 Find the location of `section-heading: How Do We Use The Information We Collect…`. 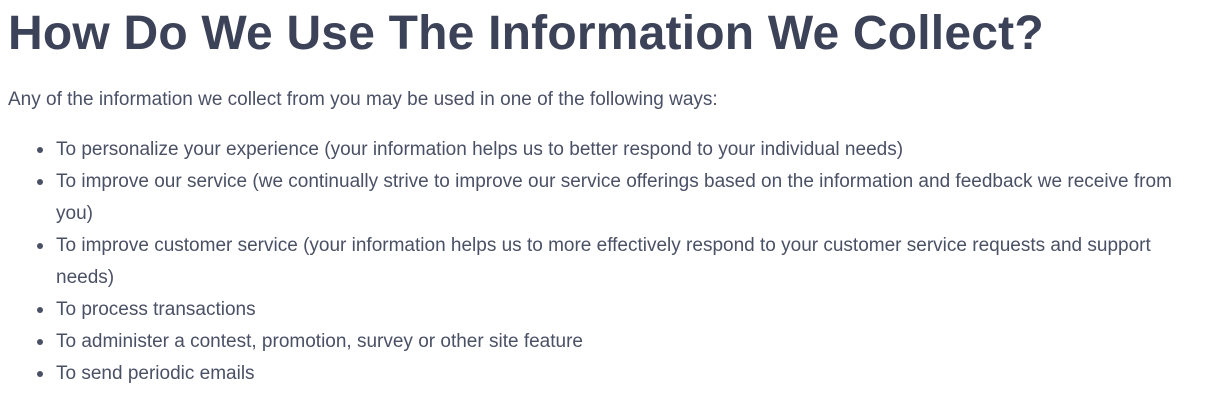

section-heading: How Do We Use The Information We Collect… is located at coordinates (526, 33).